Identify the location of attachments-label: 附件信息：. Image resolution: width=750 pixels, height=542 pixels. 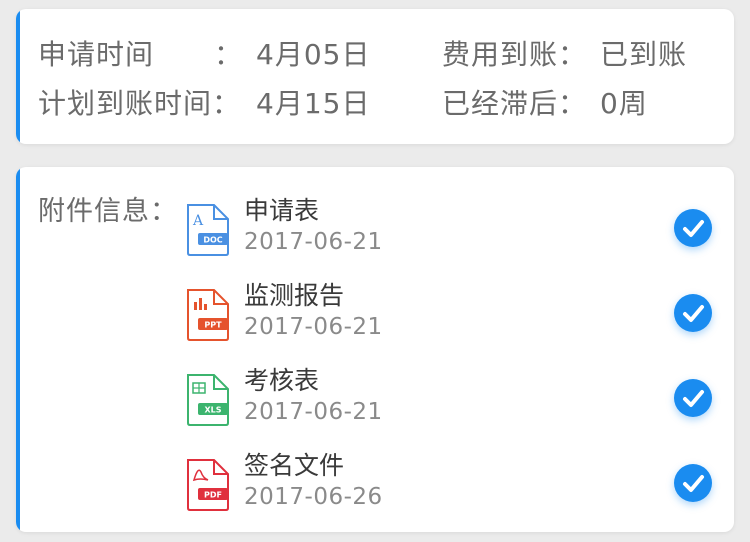
(108, 211).